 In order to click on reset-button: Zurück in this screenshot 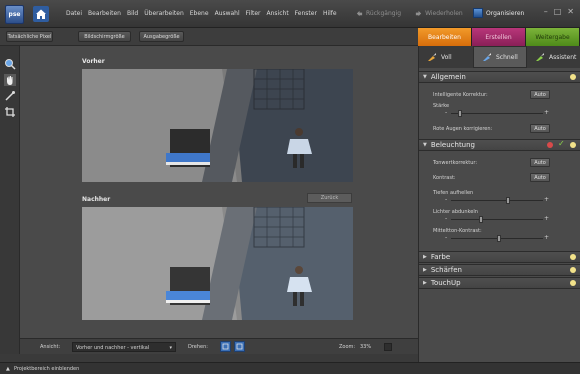, I will do `click(329, 198)`.